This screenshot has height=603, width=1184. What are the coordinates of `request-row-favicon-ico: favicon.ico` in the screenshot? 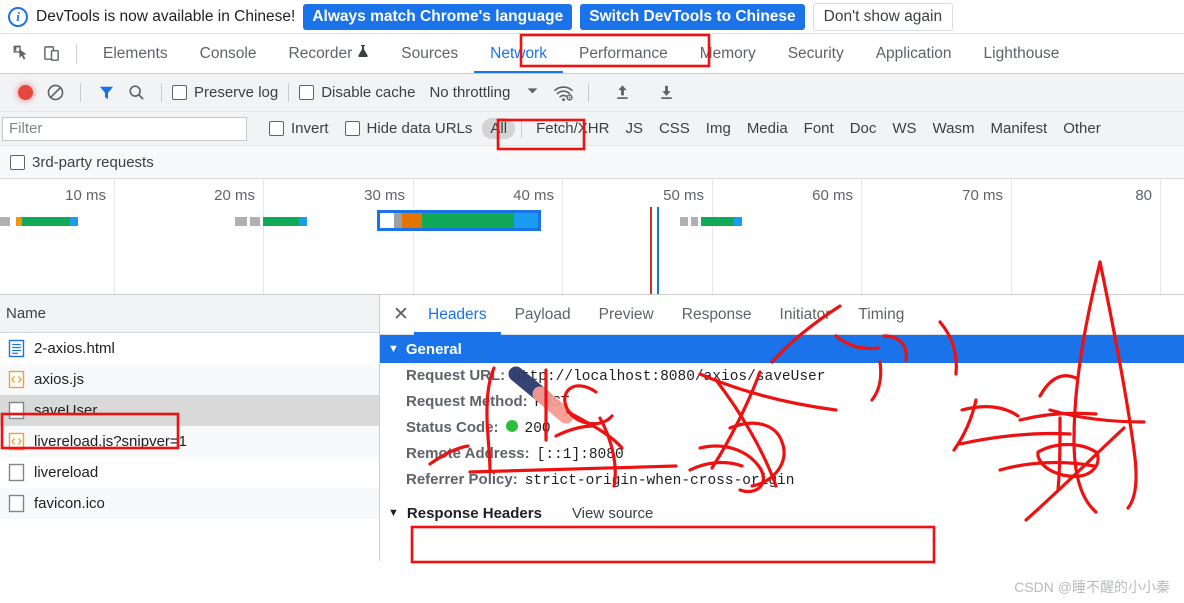 It's located at (189, 503).